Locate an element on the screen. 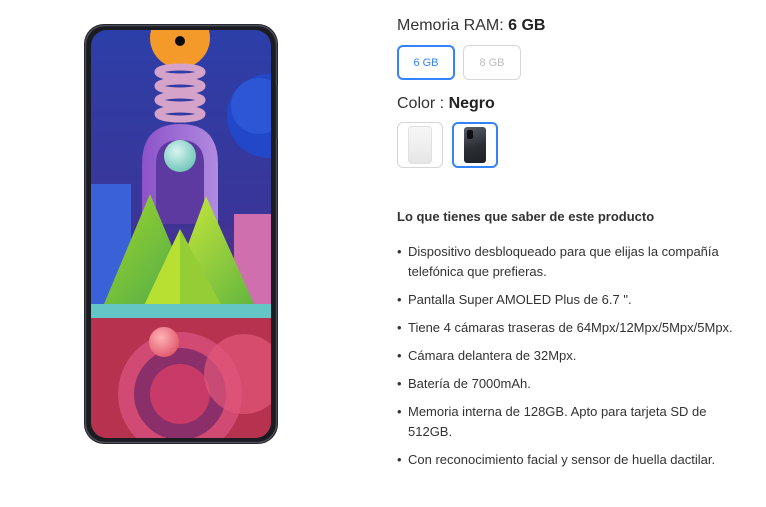 The width and height of the screenshot is (766, 507). ram-label-text: Memoria RAM: is located at coordinates (453, 25).